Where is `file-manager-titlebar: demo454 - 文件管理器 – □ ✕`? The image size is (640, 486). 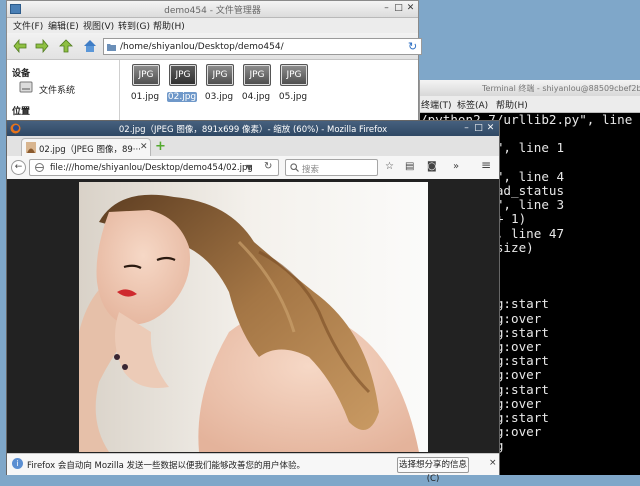
file-manager-titlebar: demo454 - 文件管理器 – □ ✕ is located at coordinates (212, 9).